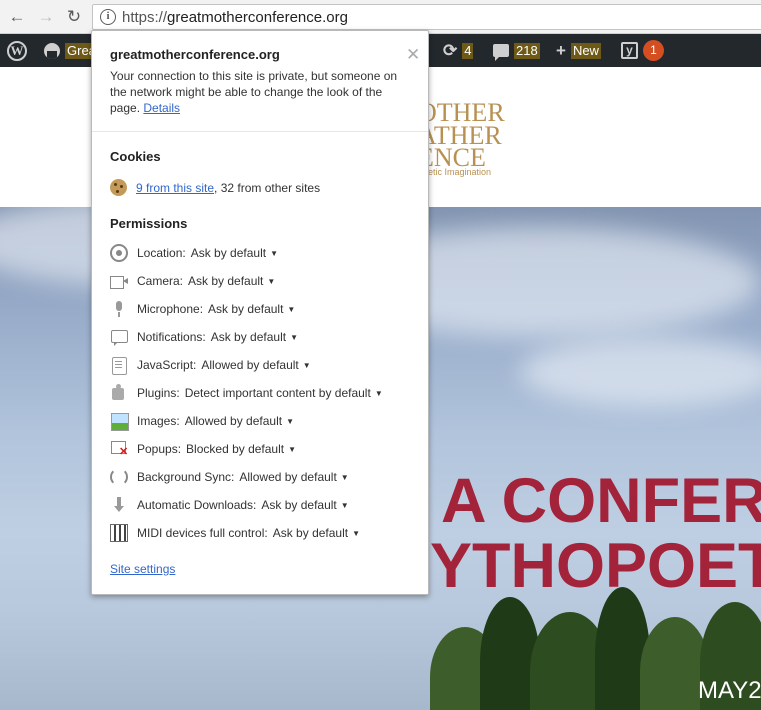  Describe the element at coordinates (729, 690) in the screenshot. I see `hero-date: MAY2` at that location.